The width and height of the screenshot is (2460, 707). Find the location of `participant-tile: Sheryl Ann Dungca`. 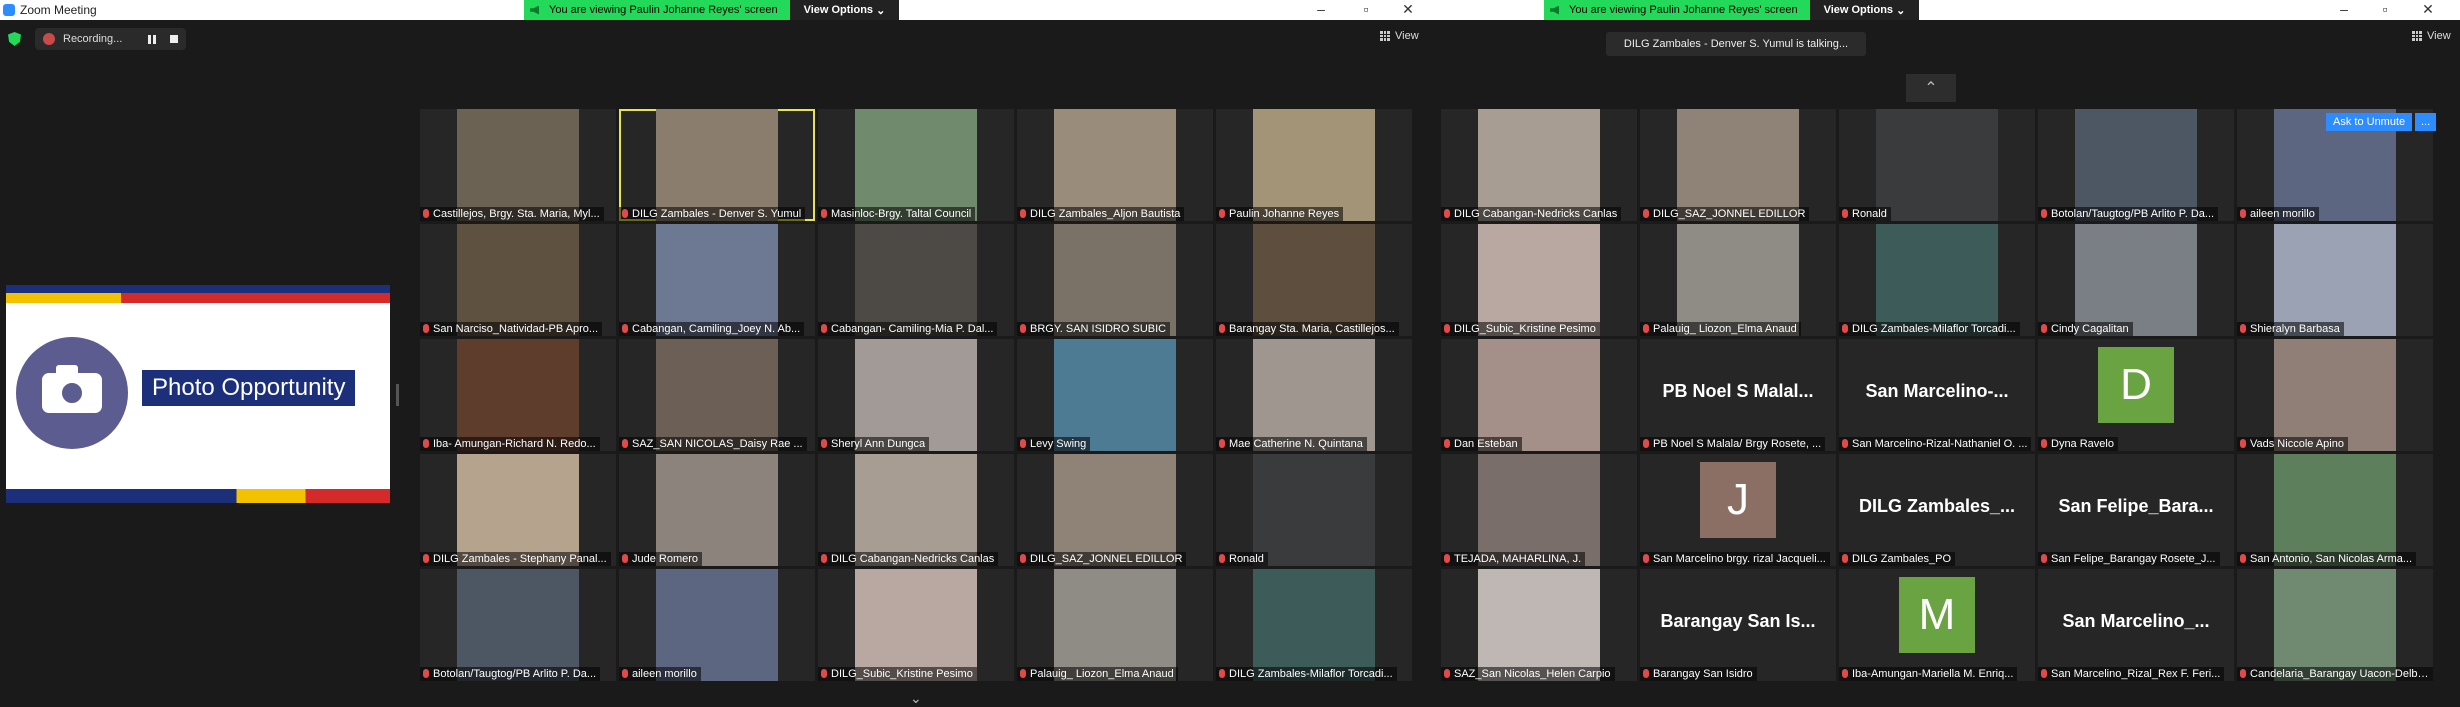

participant-tile: Sheryl Ann Dungca is located at coordinates (916, 395).